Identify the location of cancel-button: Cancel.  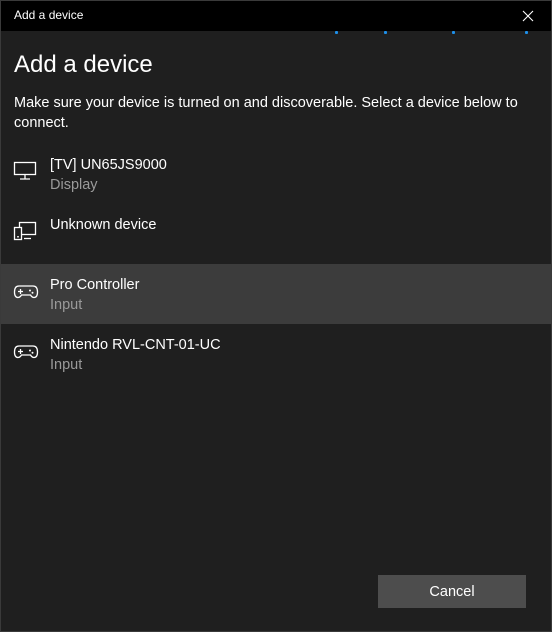
(452, 591).